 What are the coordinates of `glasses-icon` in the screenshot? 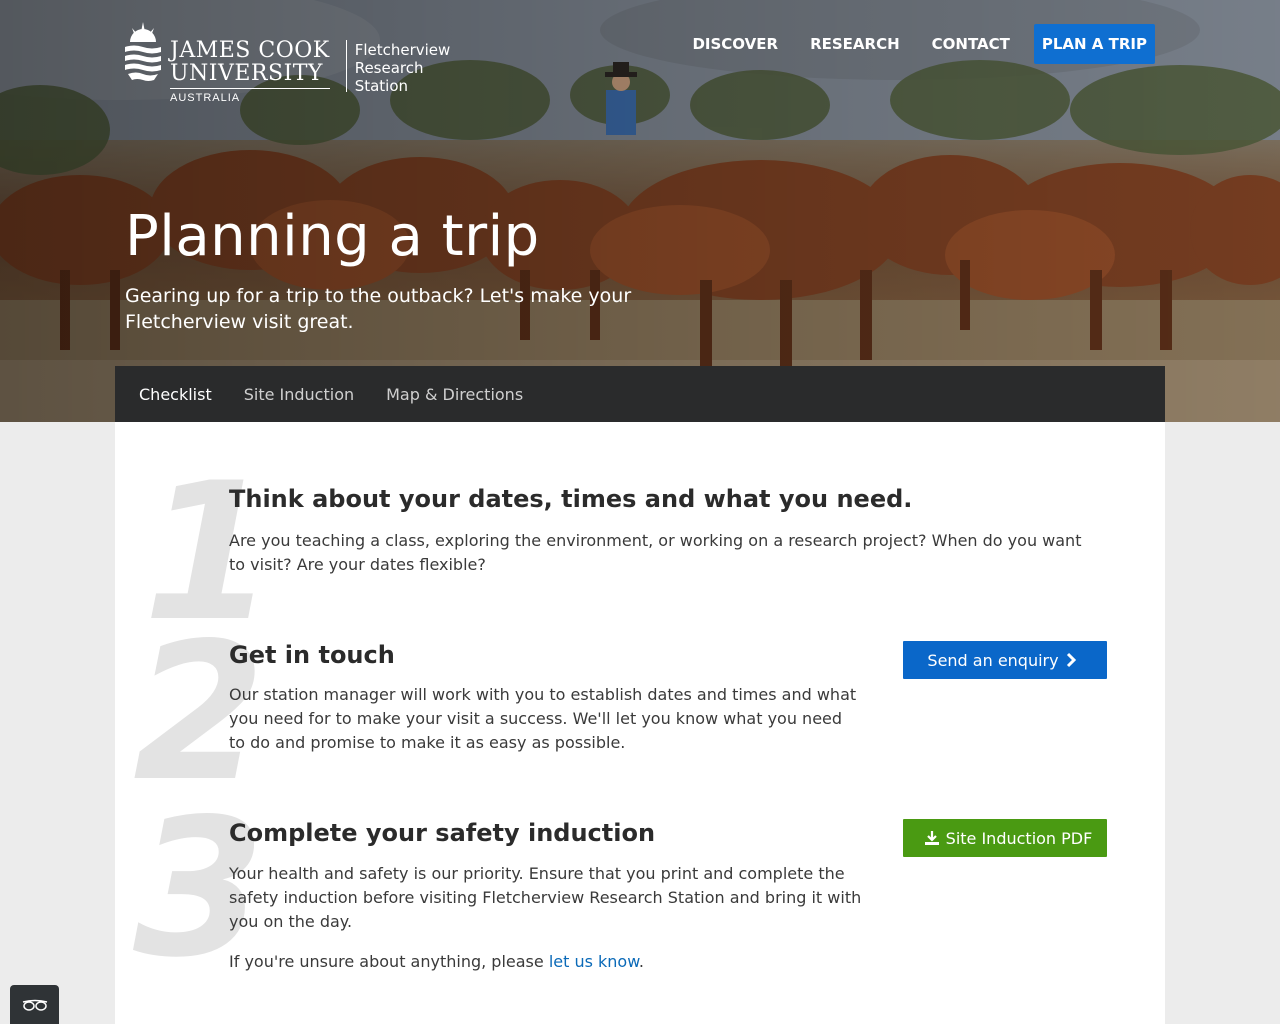 It's located at (34, 1005).